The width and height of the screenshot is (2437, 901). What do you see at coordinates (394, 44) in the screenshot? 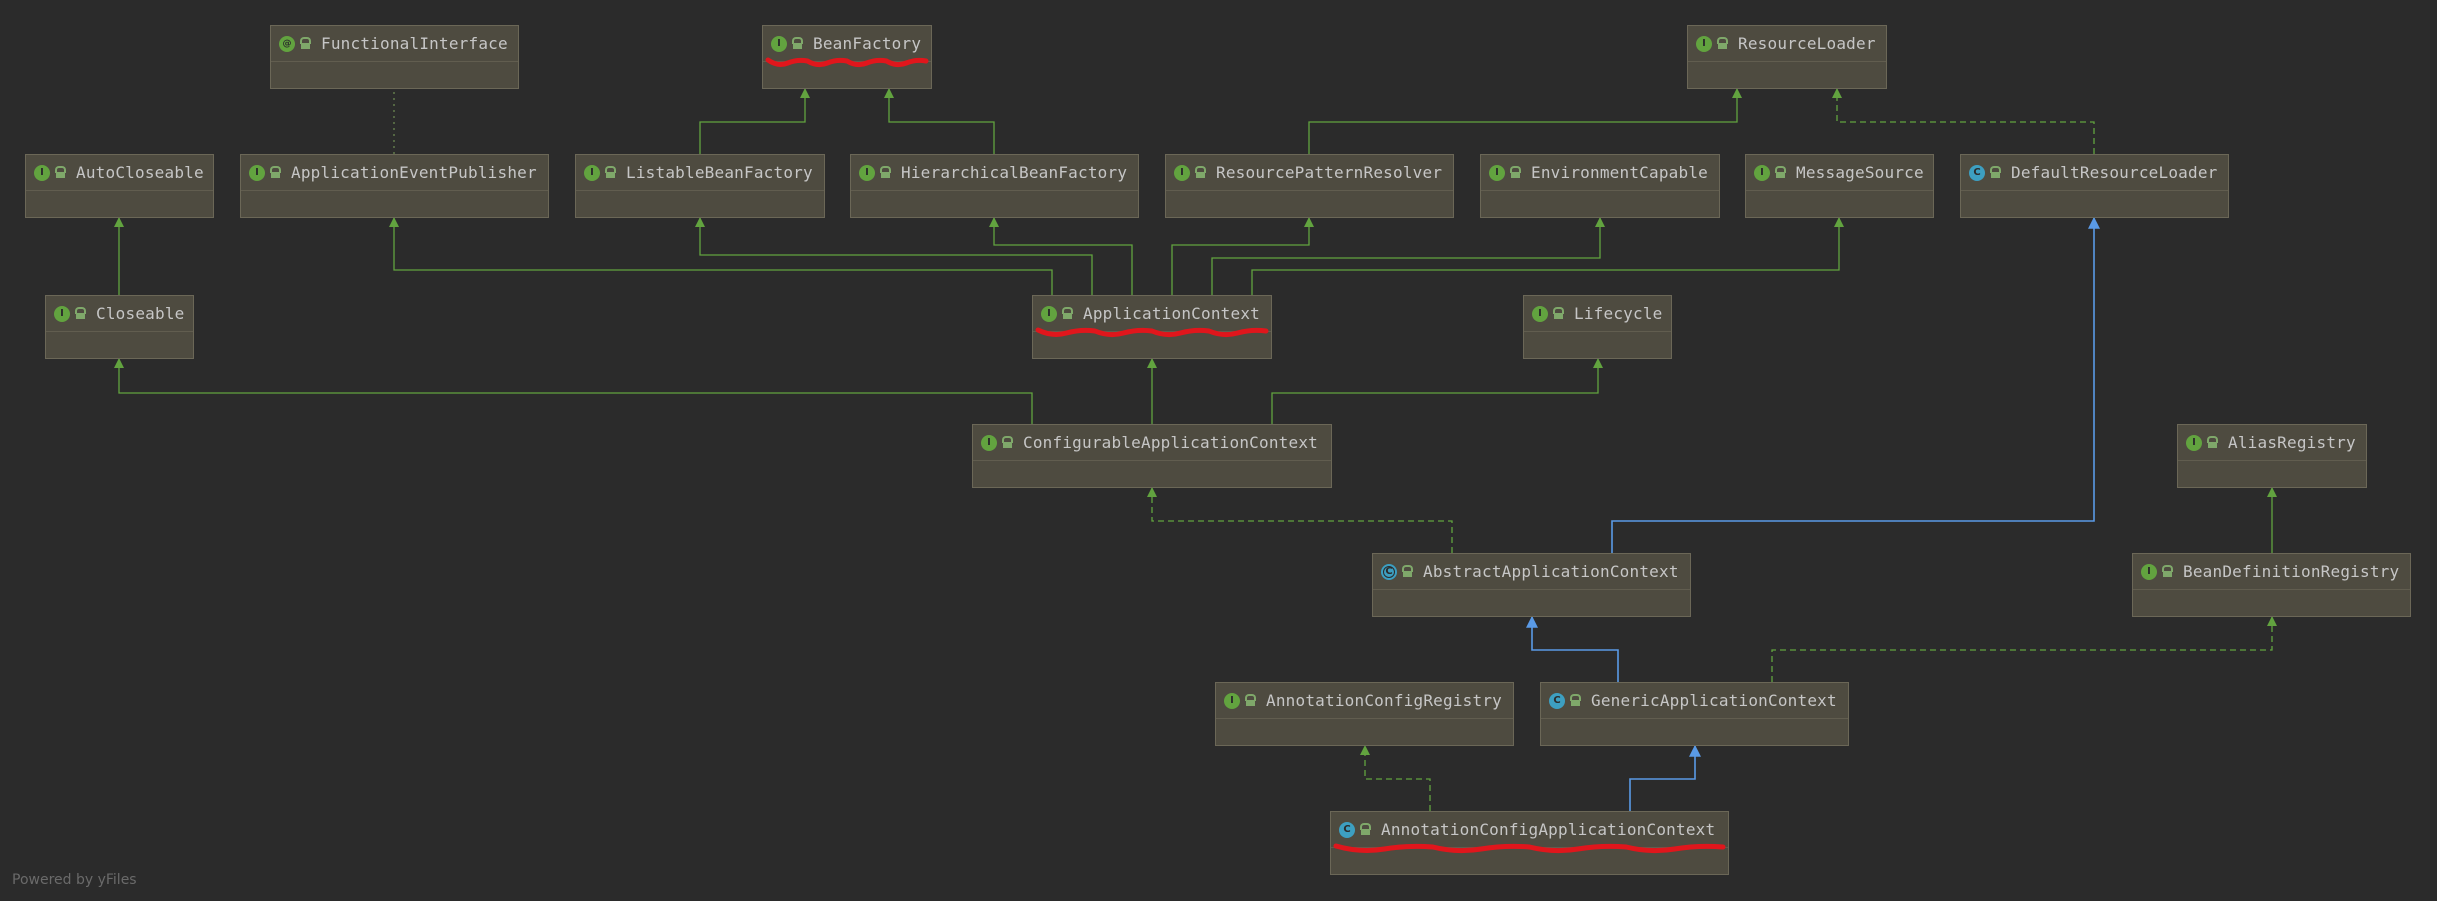
I see `node-header: @ FunctionalInterface` at bounding box center [394, 44].